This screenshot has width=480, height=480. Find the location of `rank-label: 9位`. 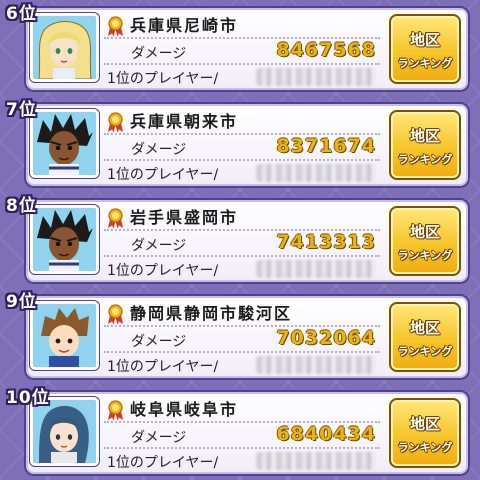

rank-label: 9位 is located at coordinates (21, 302).